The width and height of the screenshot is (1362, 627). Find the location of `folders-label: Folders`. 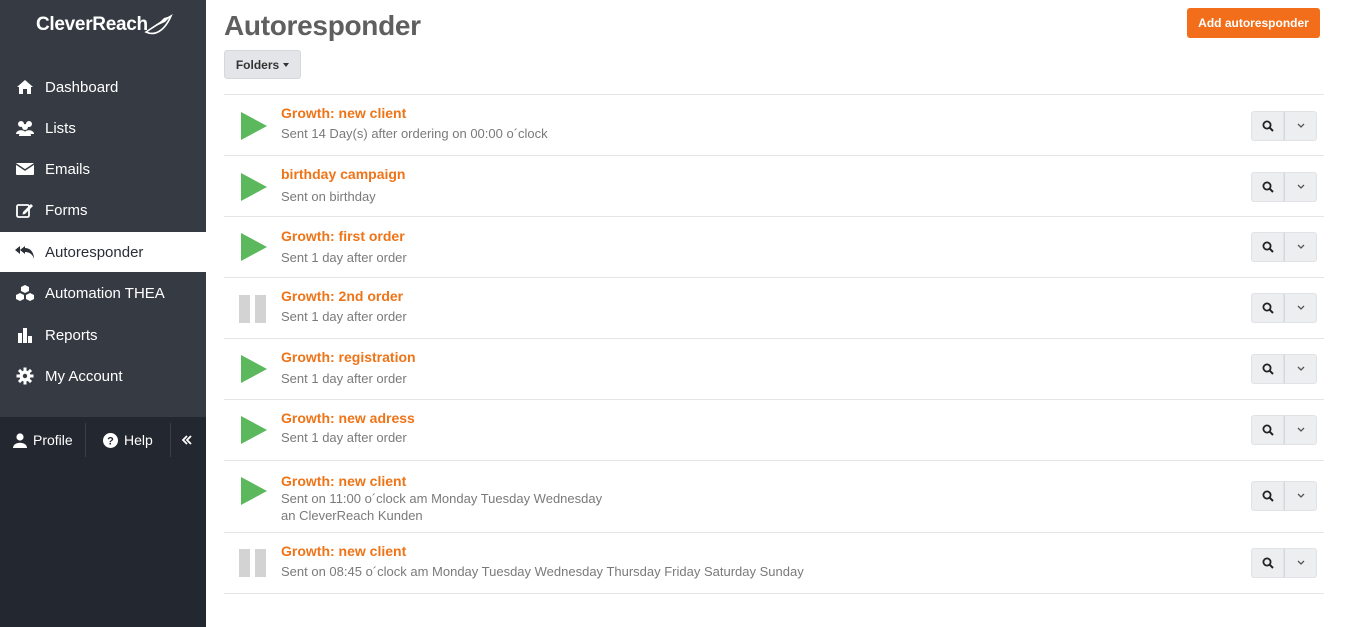

folders-label: Folders is located at coordinates (257, 64).